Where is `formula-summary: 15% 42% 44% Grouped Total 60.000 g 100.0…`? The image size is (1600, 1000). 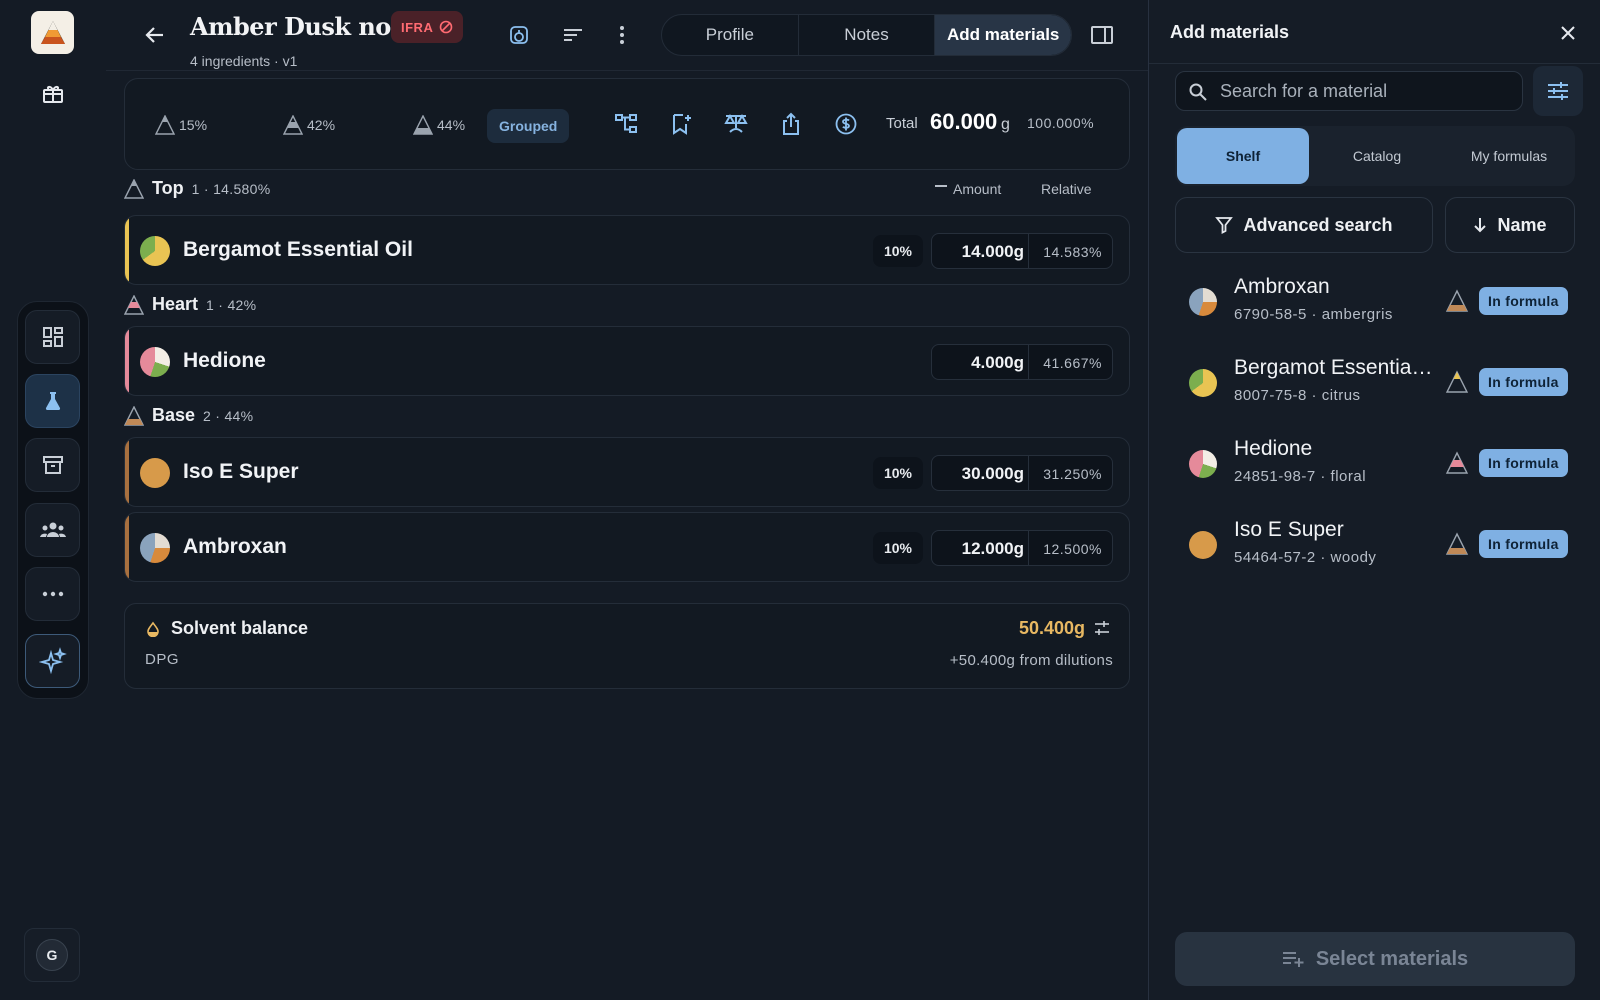 formula-summary: 15% 42% 44% Grouped Total 60.000 g 100.0… is located at coordinates (627, 124).